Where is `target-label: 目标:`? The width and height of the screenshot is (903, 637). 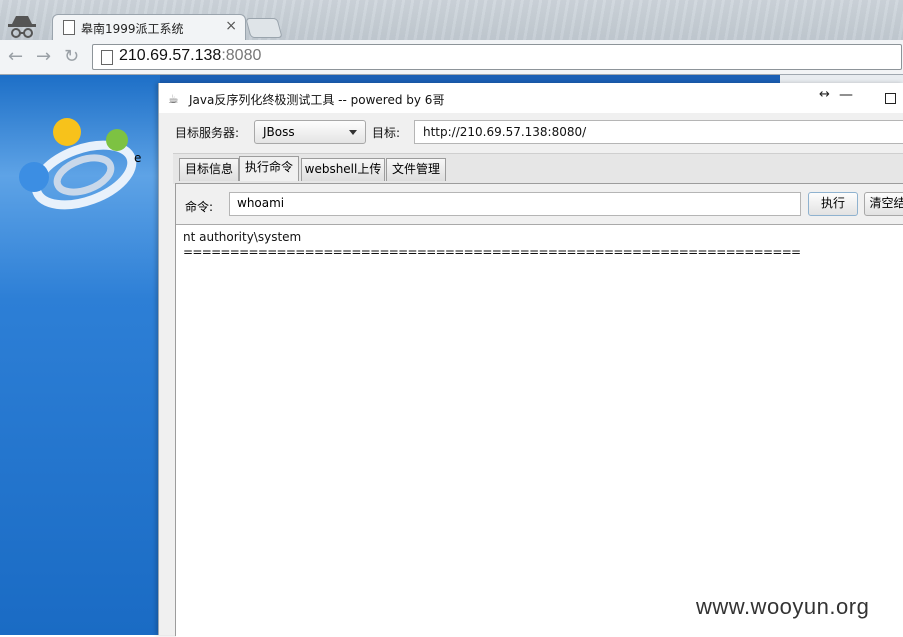 target-label: 目标: is located at coordinates (386, 133).